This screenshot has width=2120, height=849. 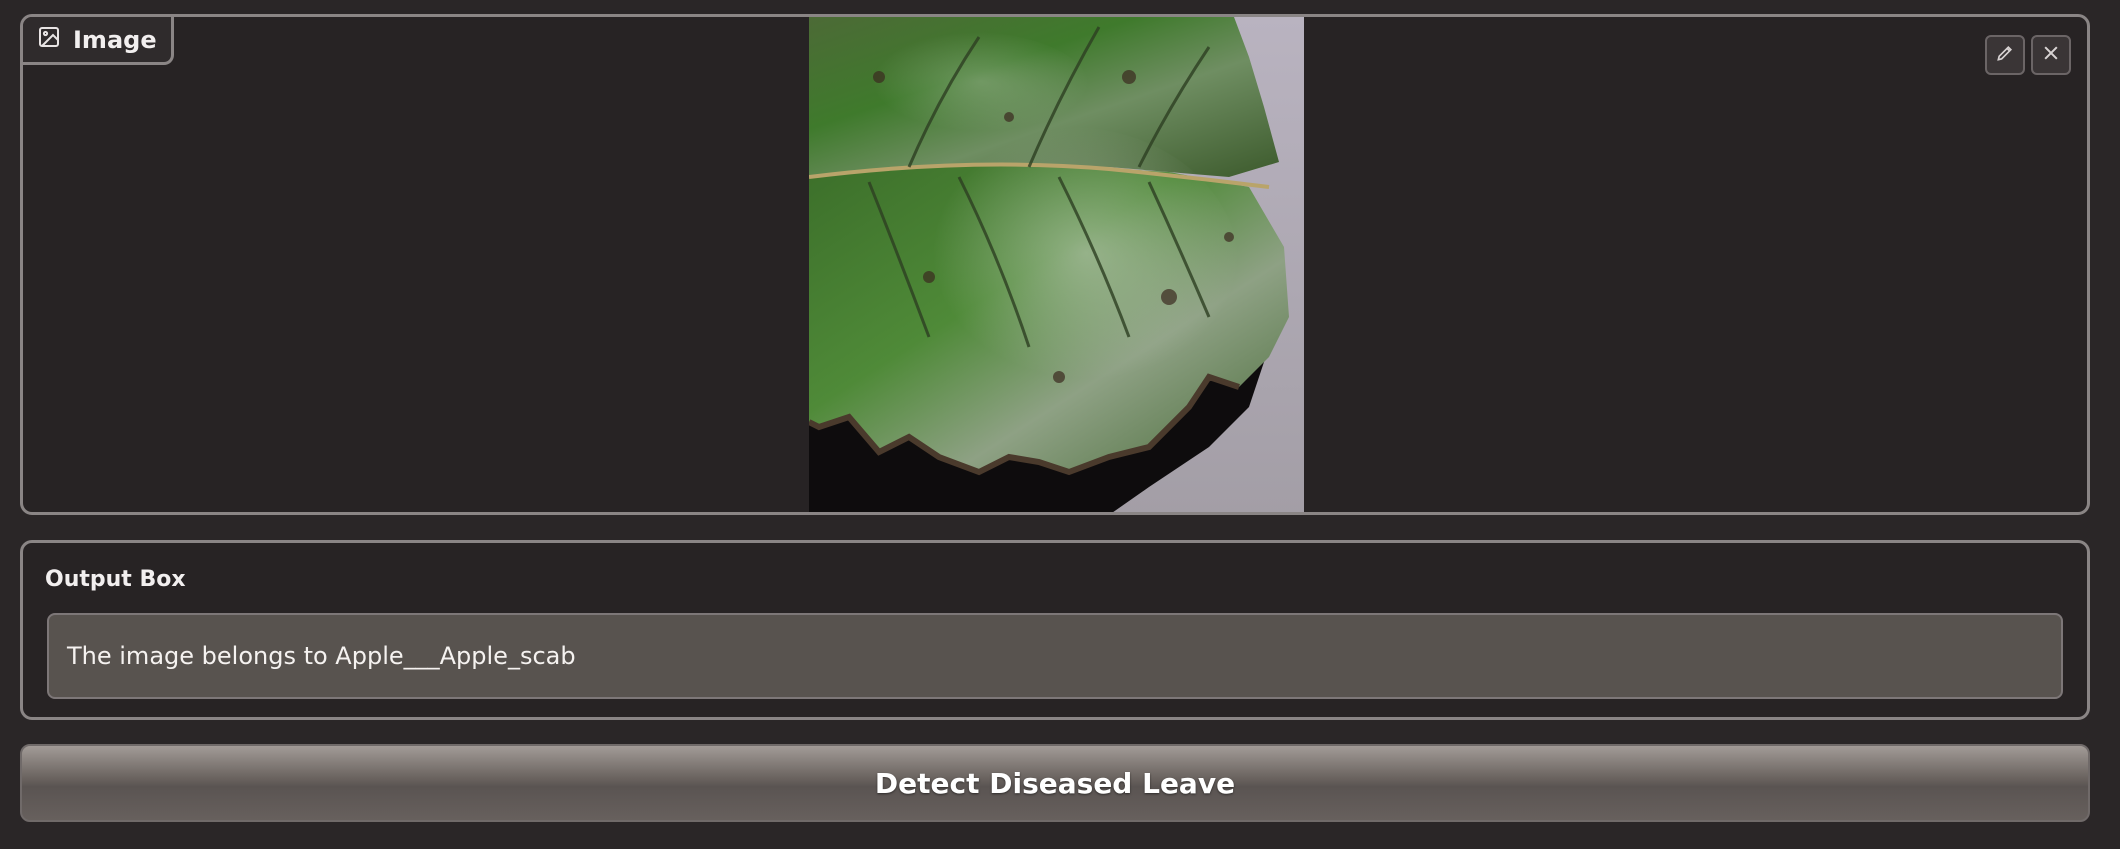 What do you see at coordinates (115, 579) in the screenshot?
I see `output-box-label: Output Box` at bounding box center [115, 579].